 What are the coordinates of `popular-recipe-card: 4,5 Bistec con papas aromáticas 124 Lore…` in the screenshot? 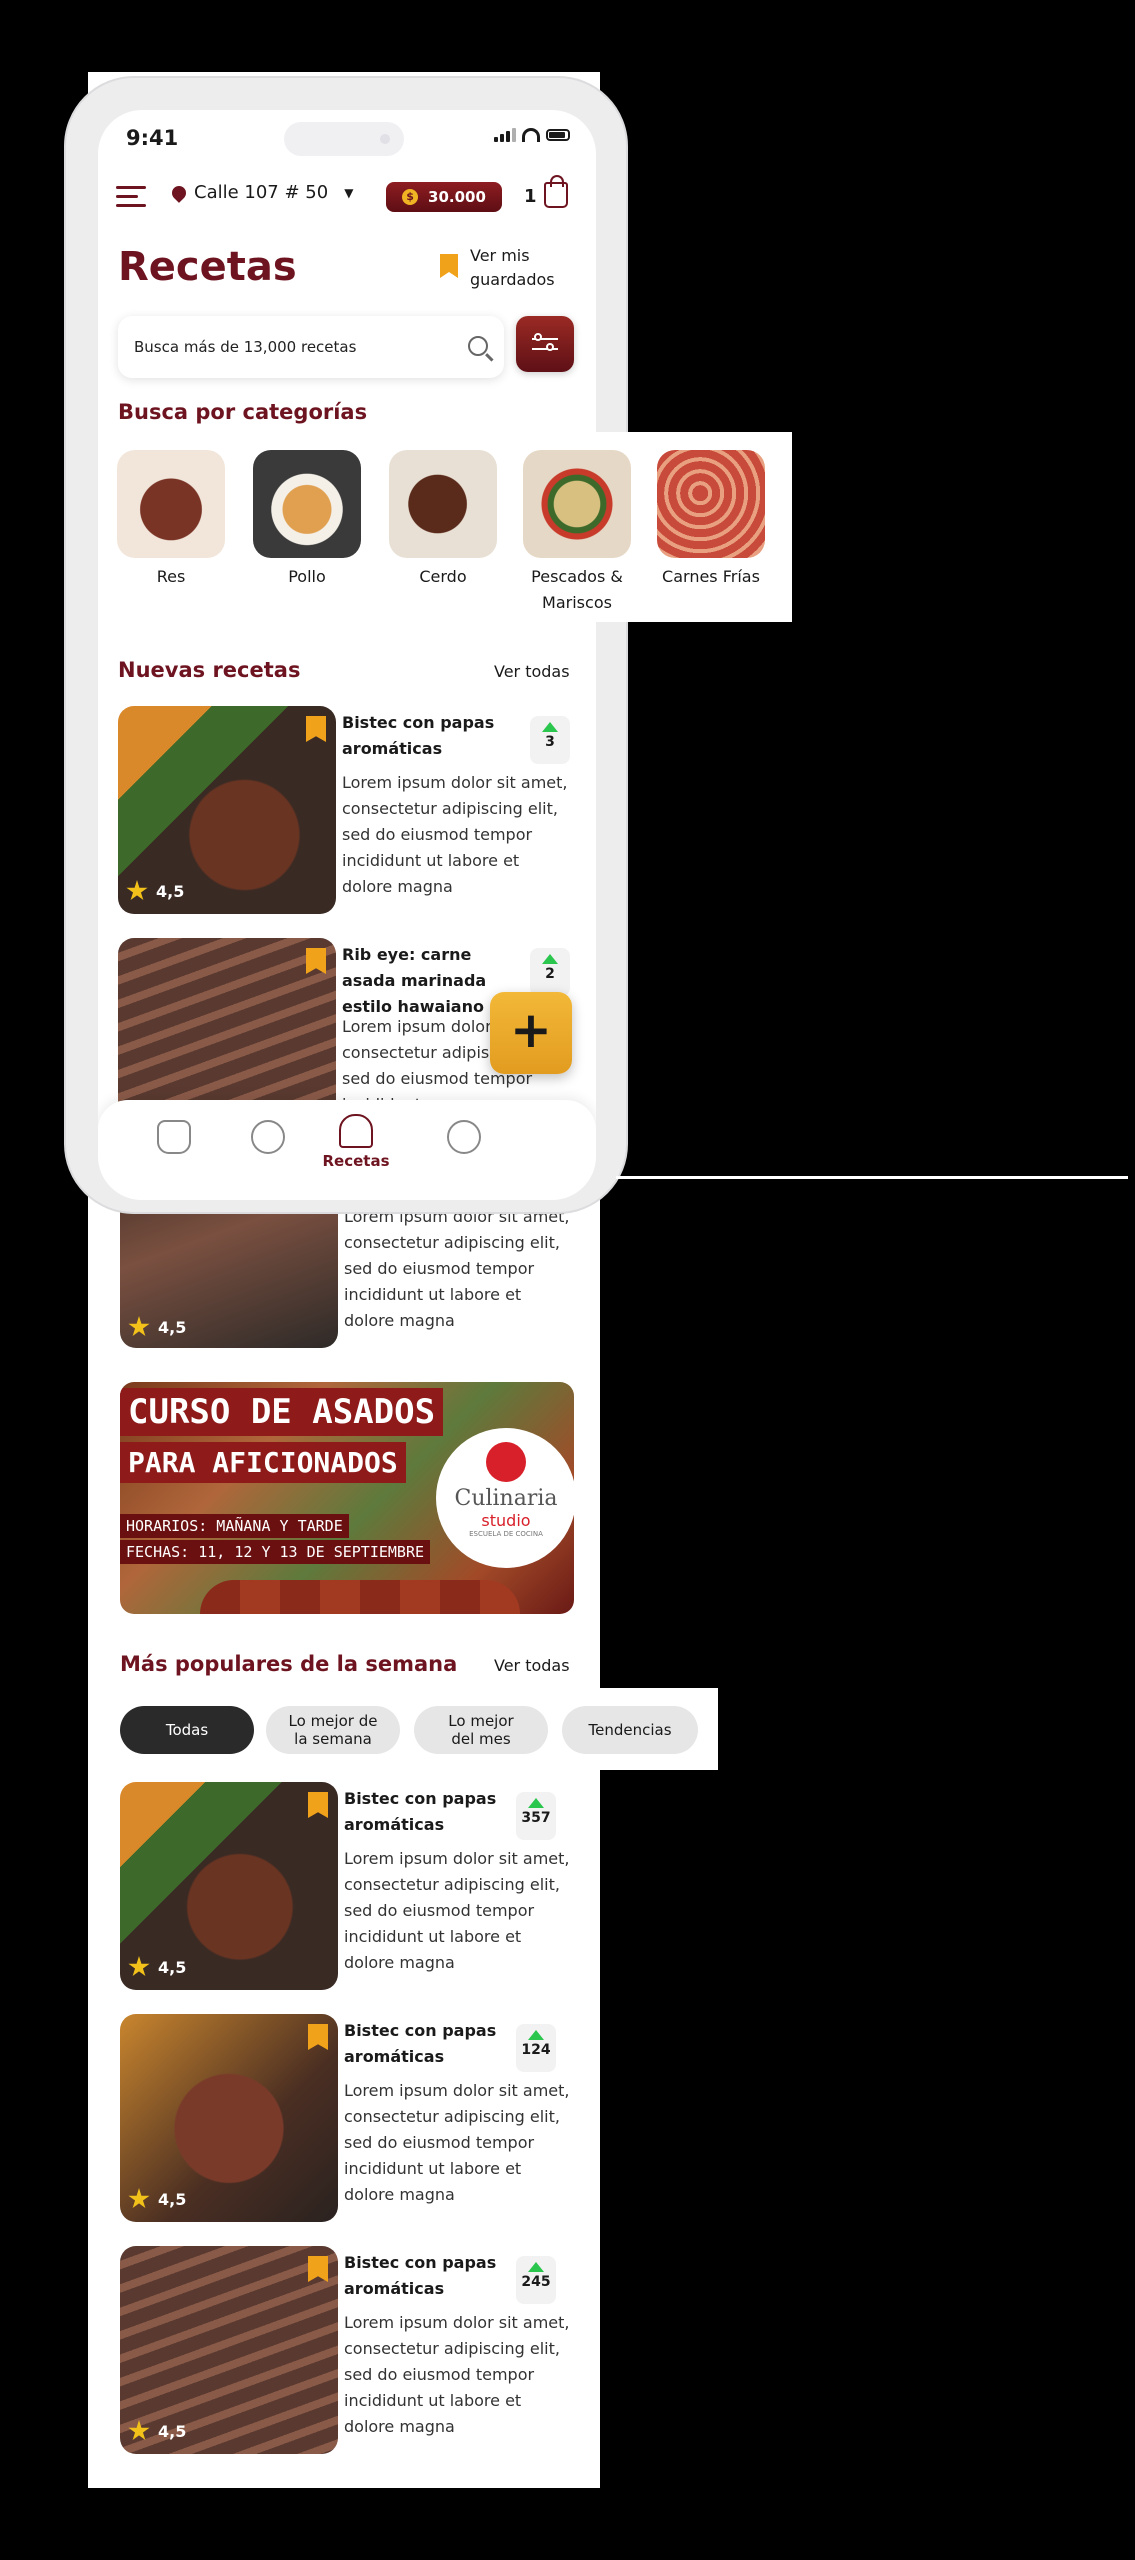 It's located at (355, 2119).